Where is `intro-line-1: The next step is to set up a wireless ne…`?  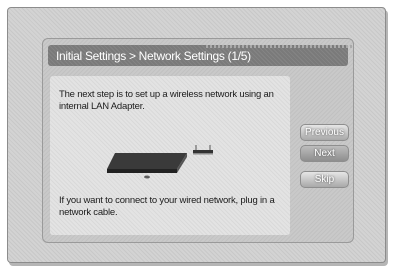
intro-line-1: The next step is to set up a wireless ne… is located at coordinates (166, 94).